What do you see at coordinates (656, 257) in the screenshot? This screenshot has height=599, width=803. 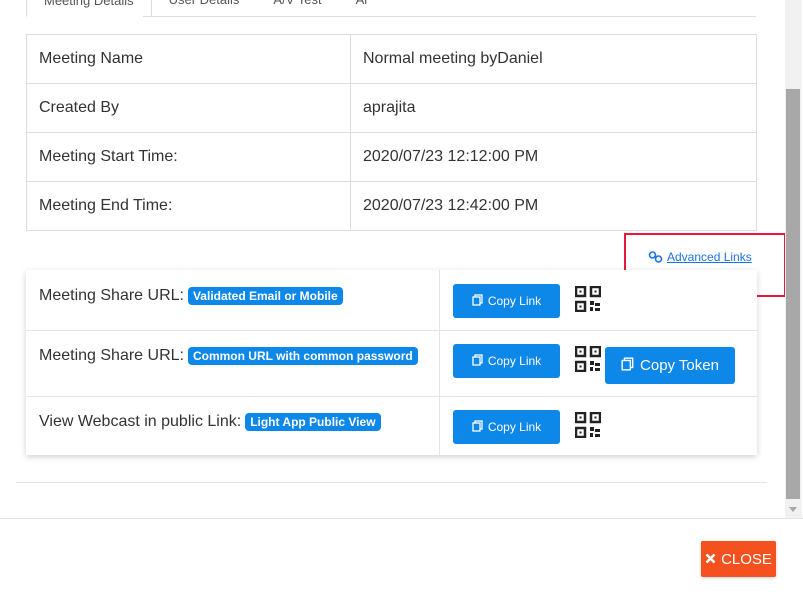 I see `link-icon` at bounding box center [656, 257].